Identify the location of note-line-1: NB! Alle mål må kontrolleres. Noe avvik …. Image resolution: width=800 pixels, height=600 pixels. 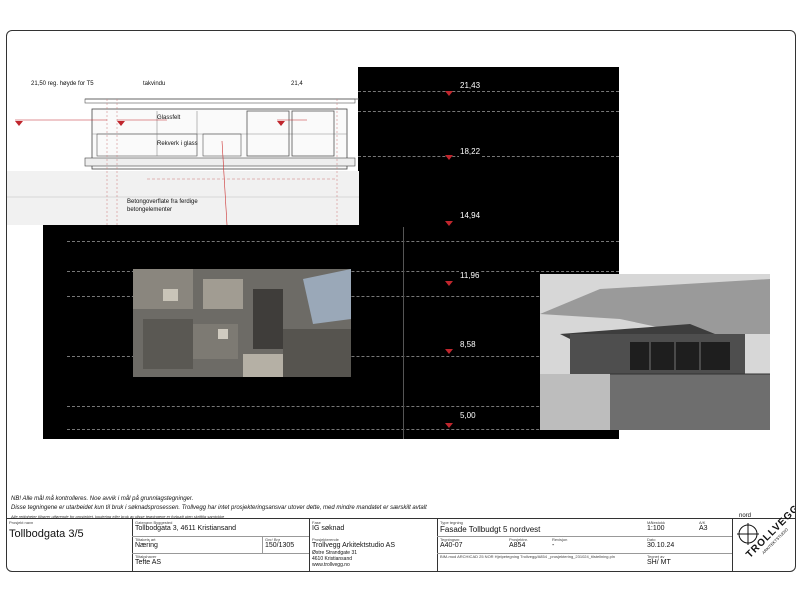
(102, 499).